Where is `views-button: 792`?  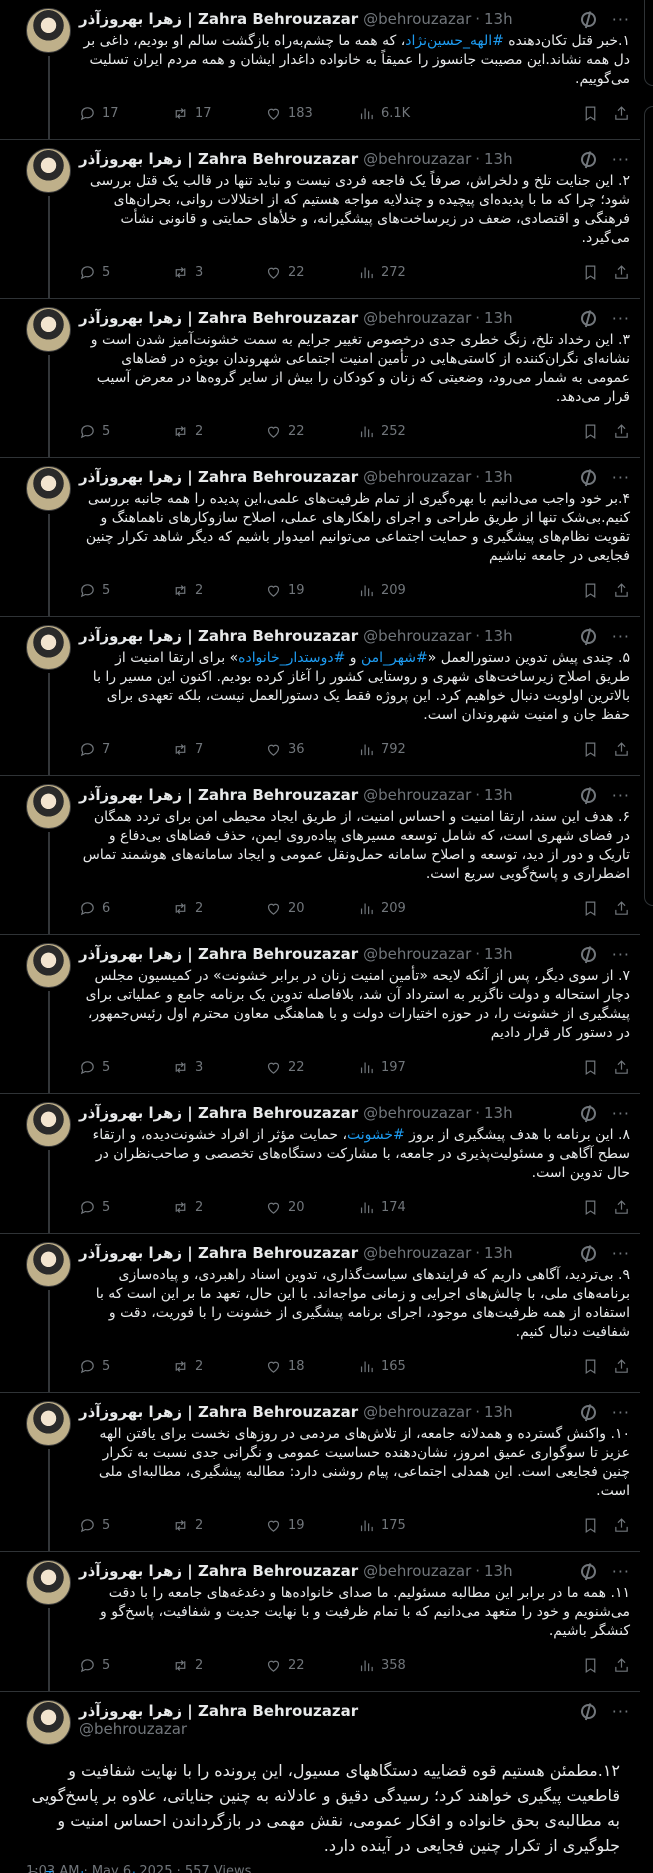
views-button: 792 is located at coordinates (412, 749).